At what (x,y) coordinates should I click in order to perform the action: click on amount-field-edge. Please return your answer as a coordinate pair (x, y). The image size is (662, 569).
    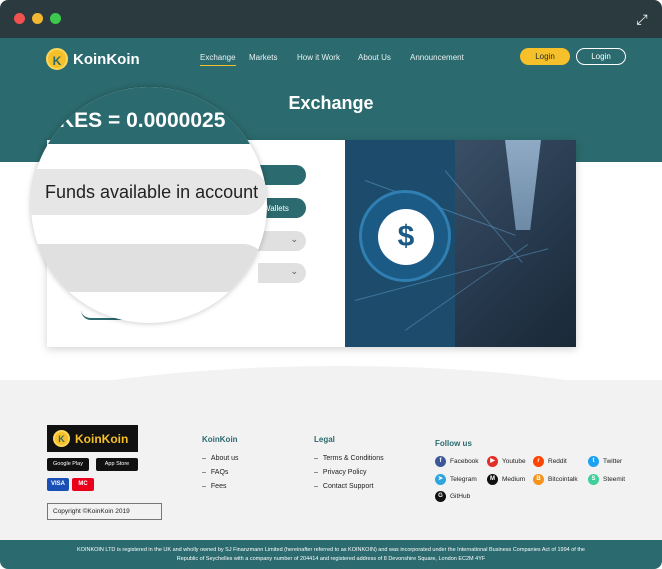
    Looking at the image, I should click on (282, 175).